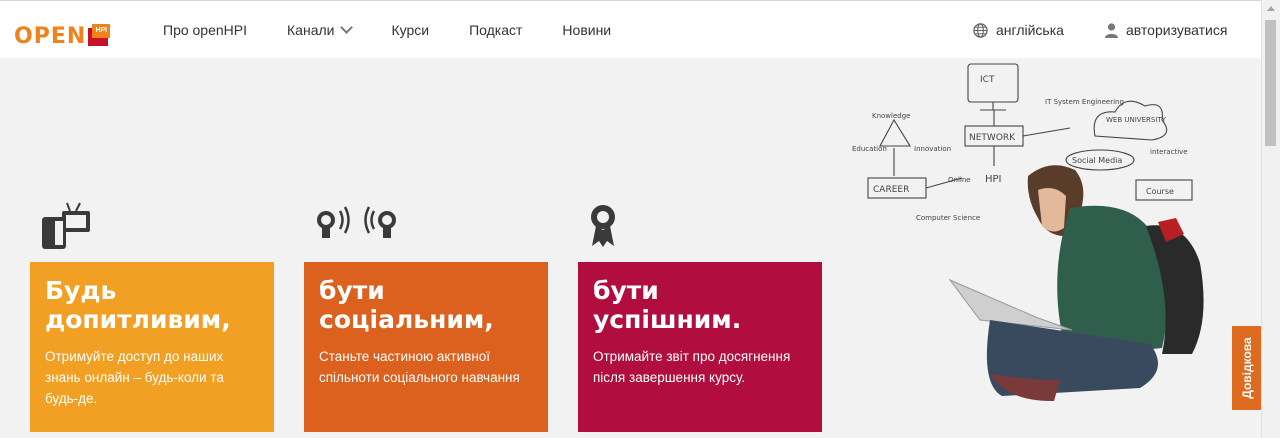 Image resolution: width=1280 pixels, height=438 pixels. Describe the element at coordinates (1136, 120) in the screenshot. I see `hero-label-web-university: WEB UNIVERSITY` at that location.